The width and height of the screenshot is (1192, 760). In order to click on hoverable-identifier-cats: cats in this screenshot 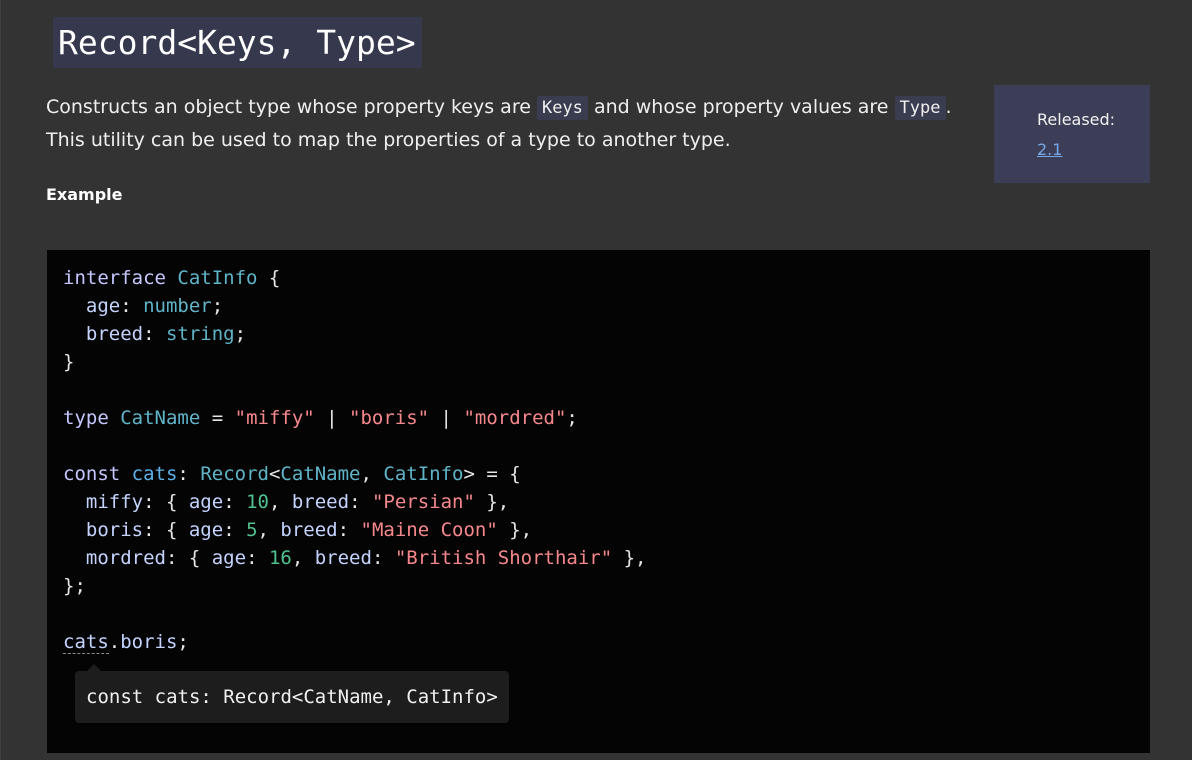, I will do `click(86, 642)`.